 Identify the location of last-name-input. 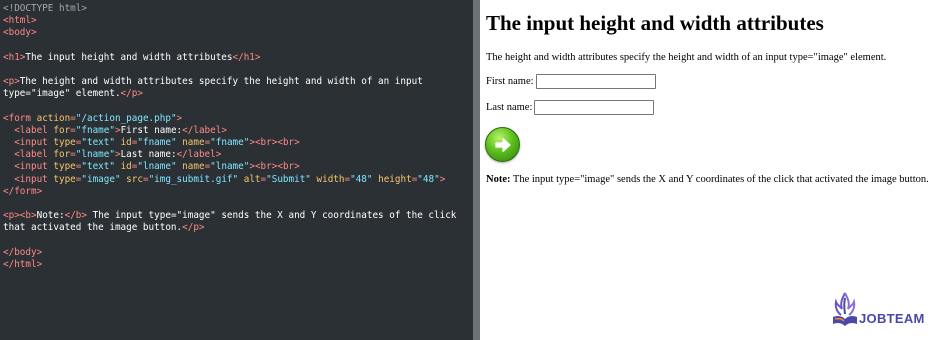
(594, 107).